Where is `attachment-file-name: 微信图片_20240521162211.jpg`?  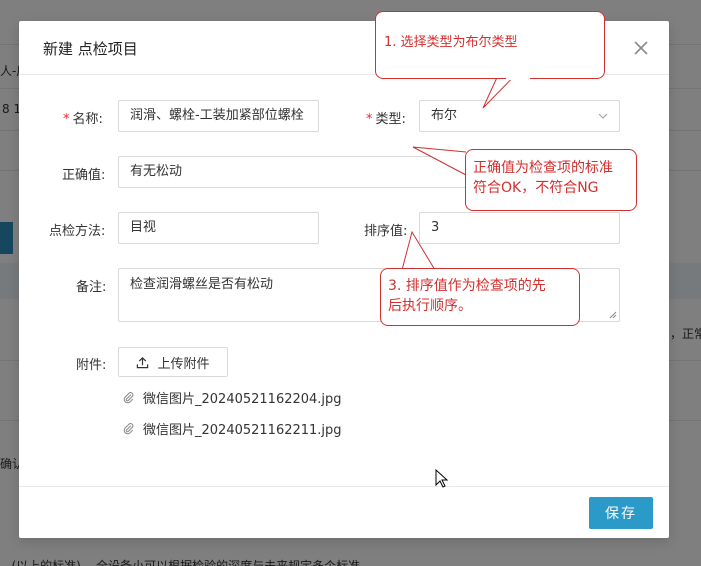 attachment-file-name: 微信图片_20240521162211.jpg is located at coordinates (242, 430).